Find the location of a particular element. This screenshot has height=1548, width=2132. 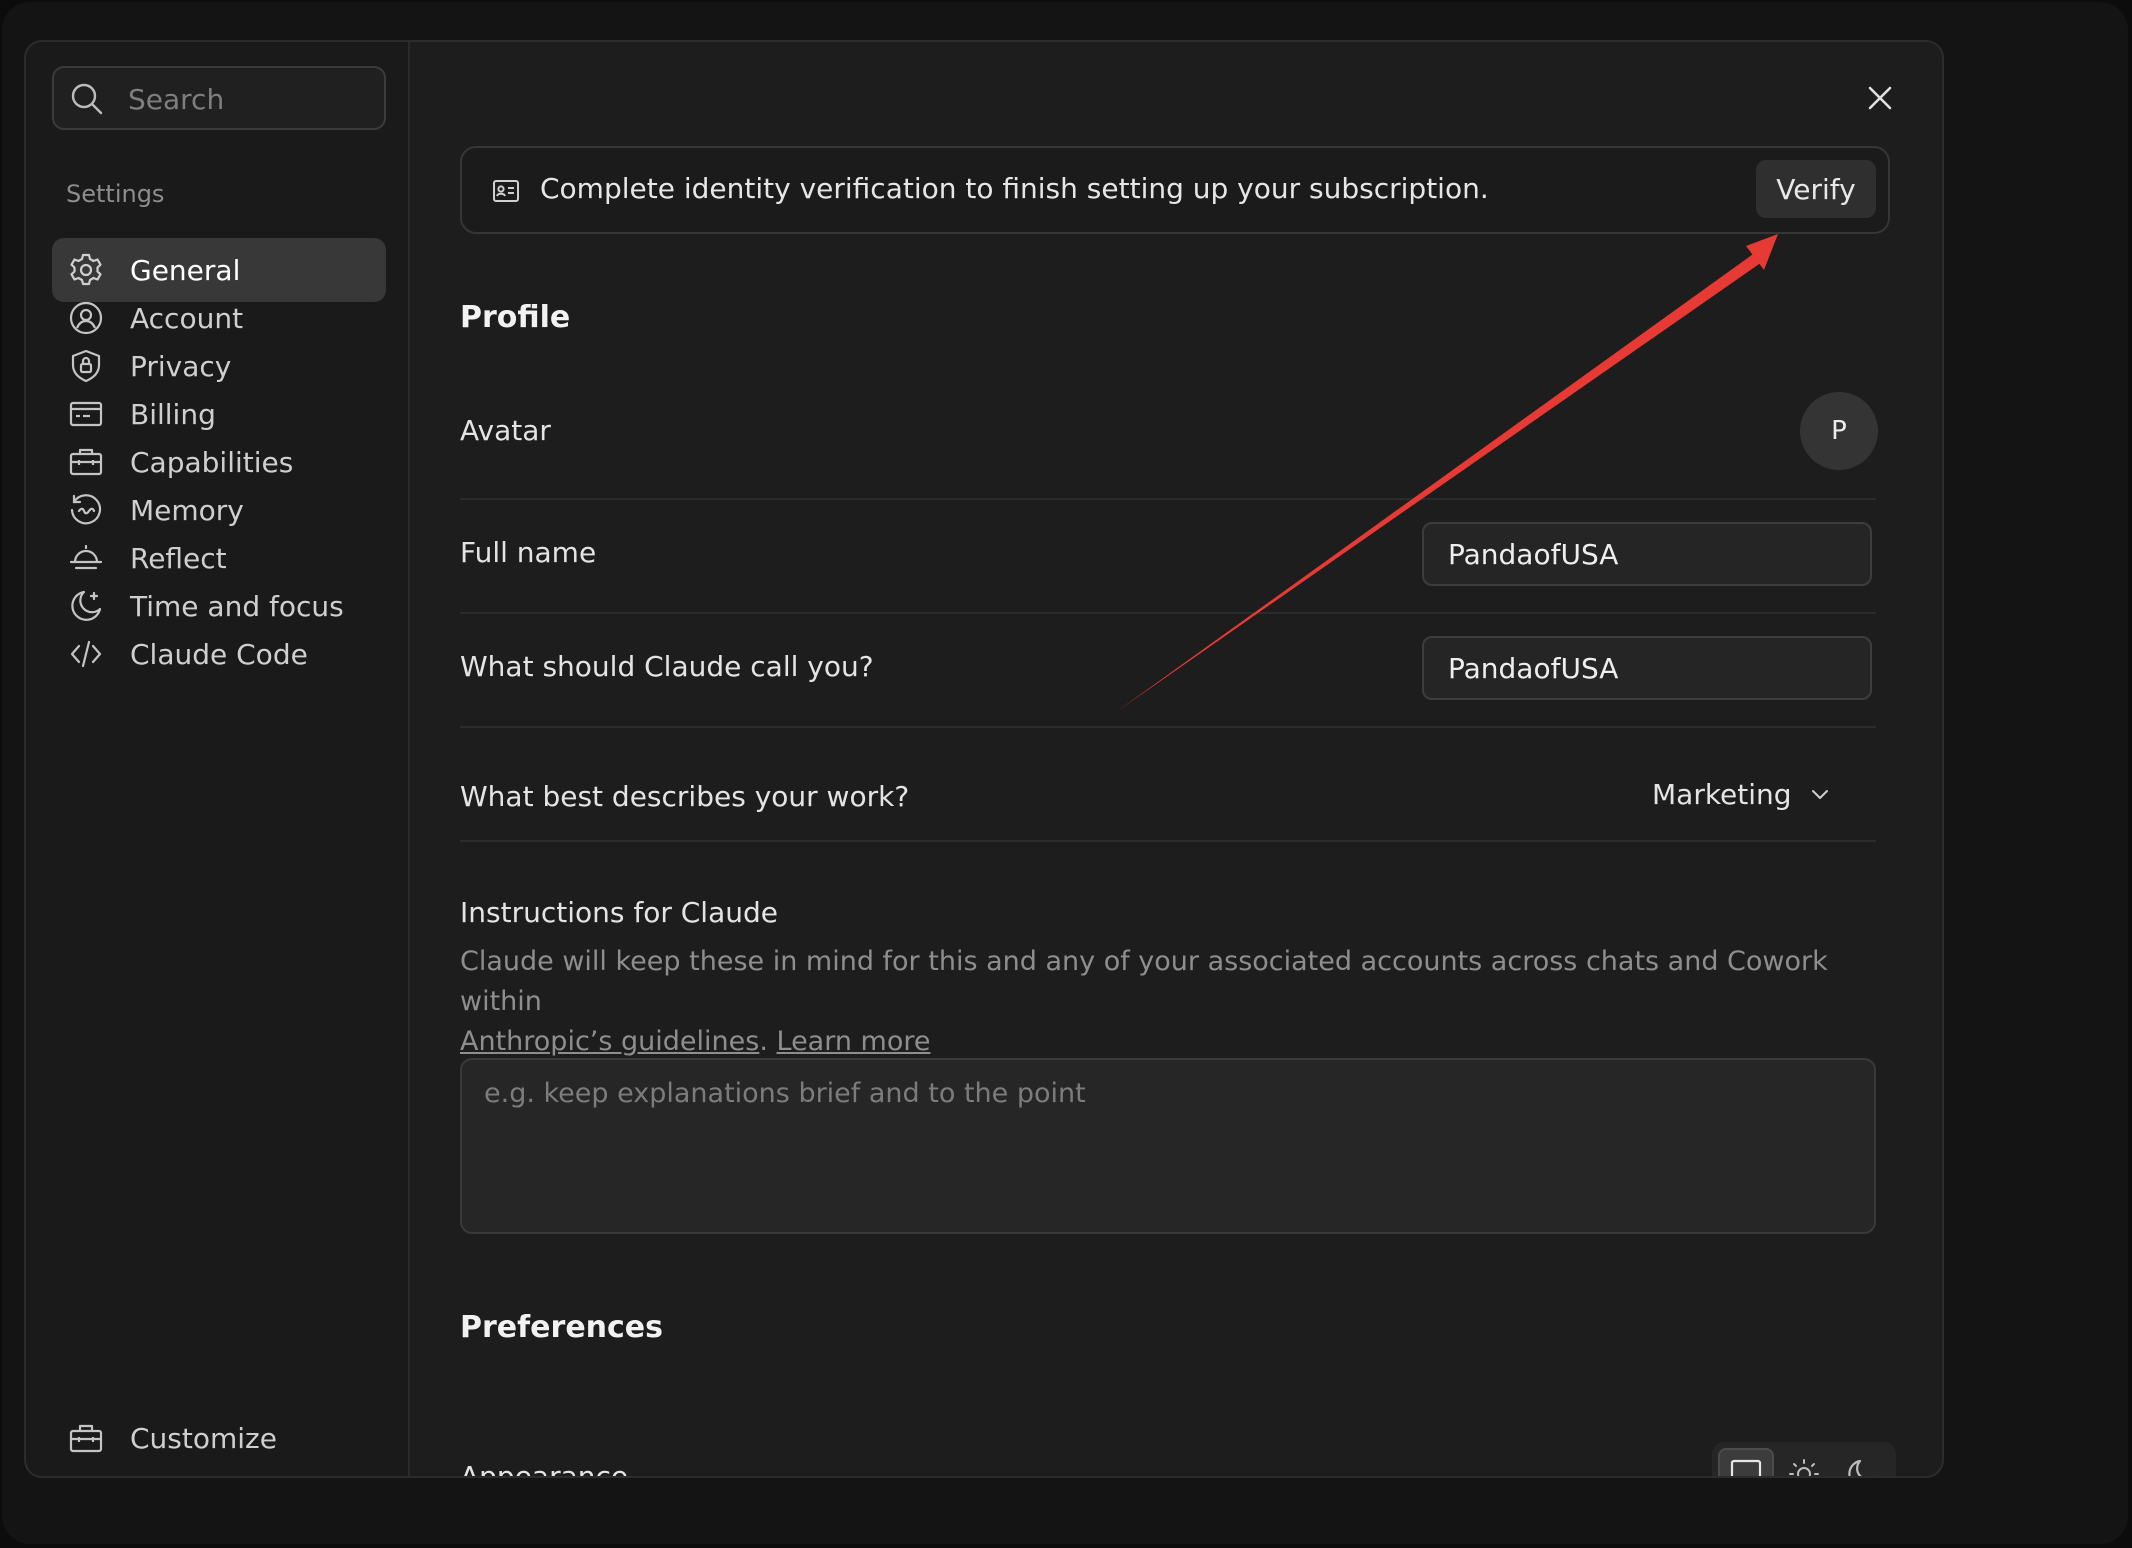

appearance-toggle is located at coordinates (1804, 1459).